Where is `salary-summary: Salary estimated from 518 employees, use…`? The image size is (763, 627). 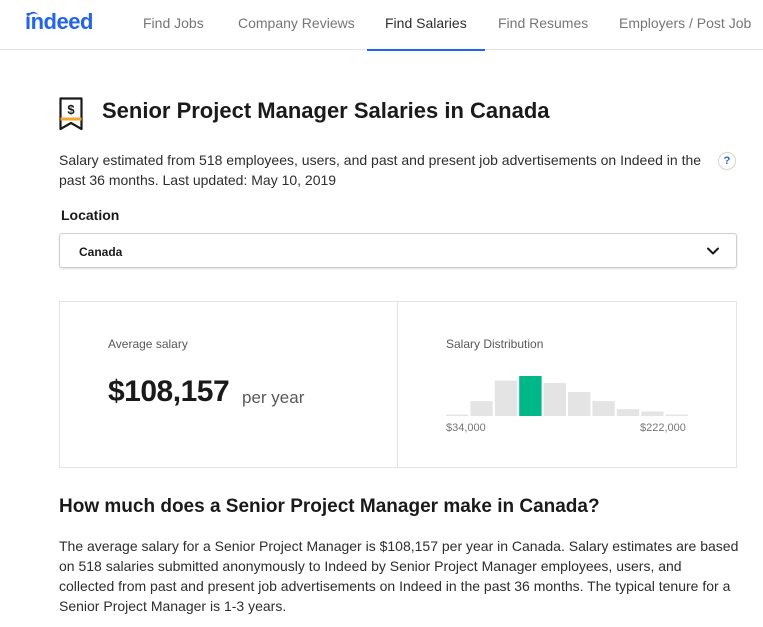
salary-summary: Salary estimated from 518 employees, use… is located at coordinates (380, 170).